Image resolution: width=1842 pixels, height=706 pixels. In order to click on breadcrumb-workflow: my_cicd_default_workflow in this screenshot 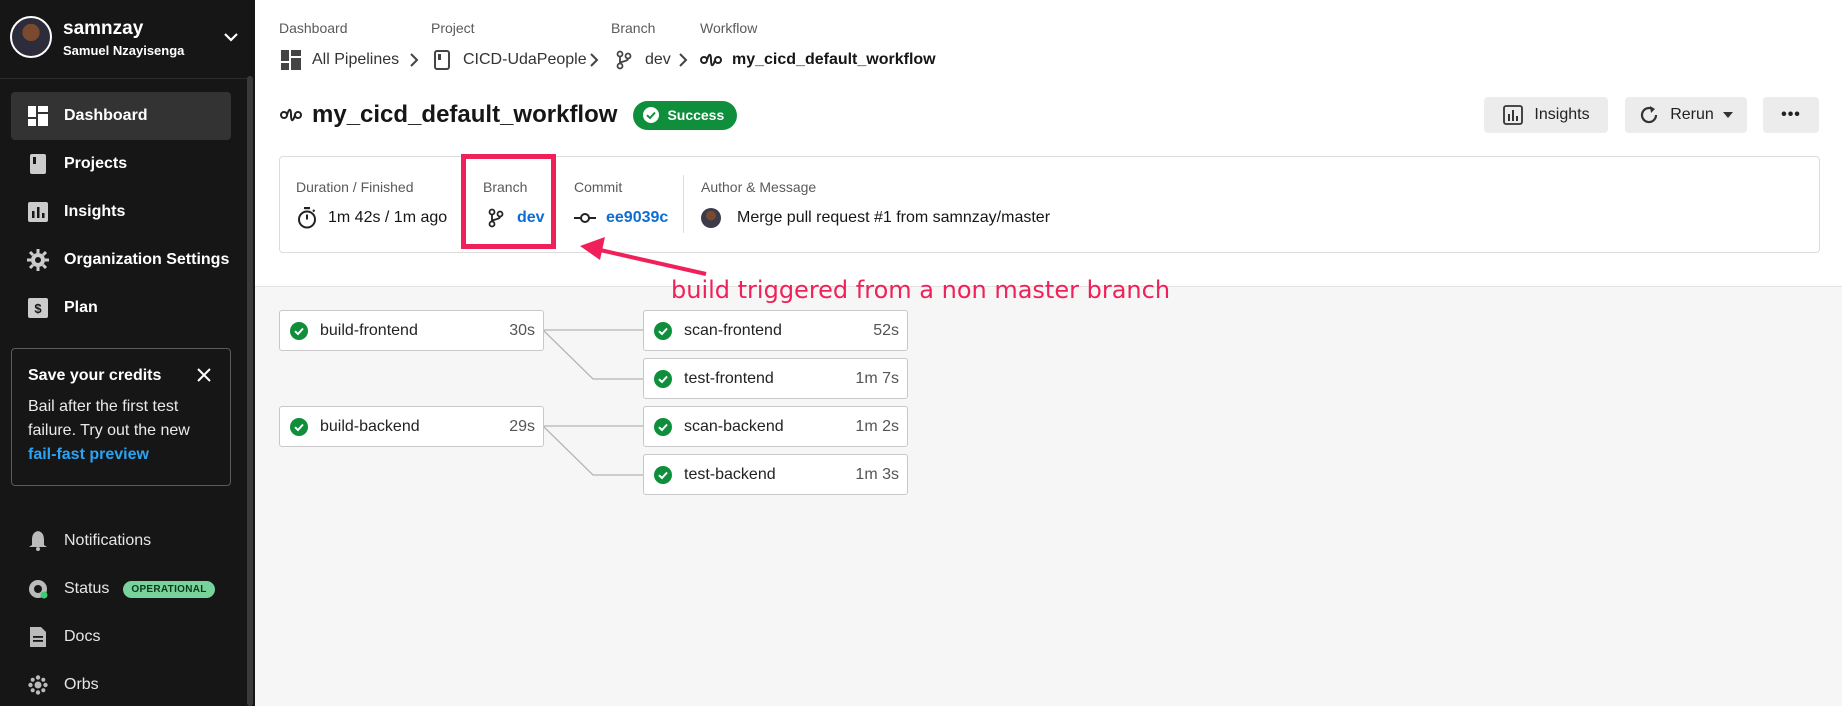, I will do `click(818, 60)`.